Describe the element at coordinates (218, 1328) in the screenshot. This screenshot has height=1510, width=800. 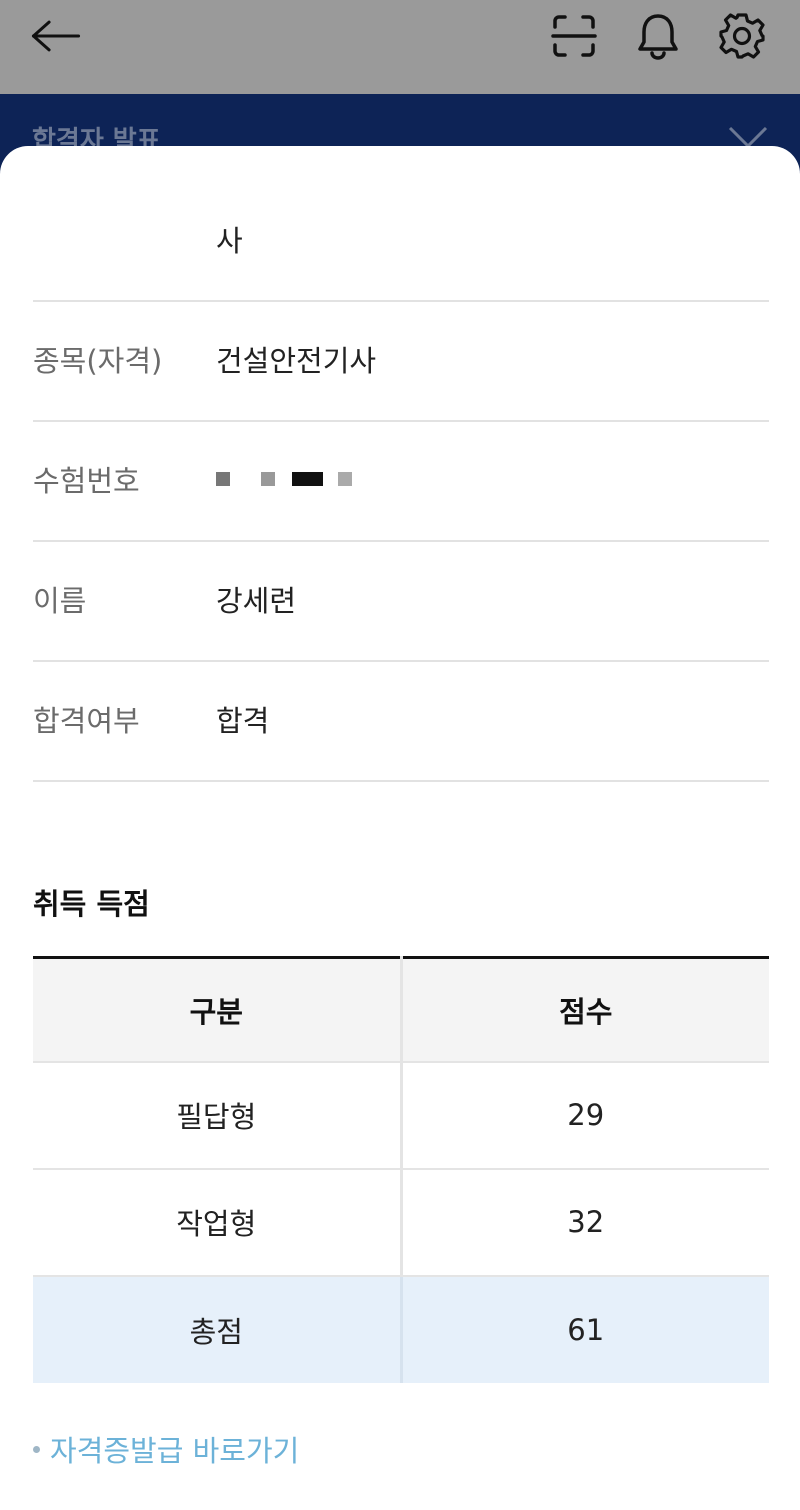
I see `total-category: 총점` at that location.